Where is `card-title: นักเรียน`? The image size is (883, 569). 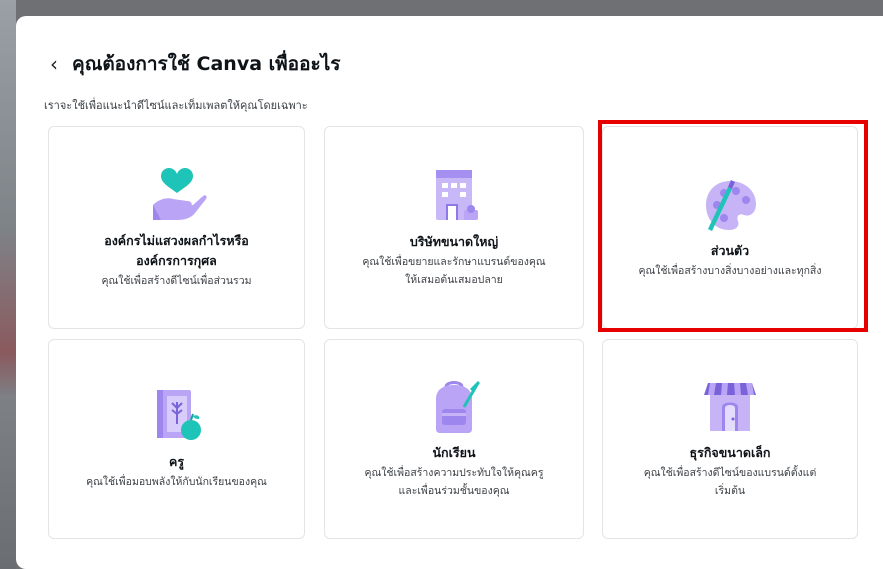
card-title: นักเรียน is located at coordinates (454, 453).